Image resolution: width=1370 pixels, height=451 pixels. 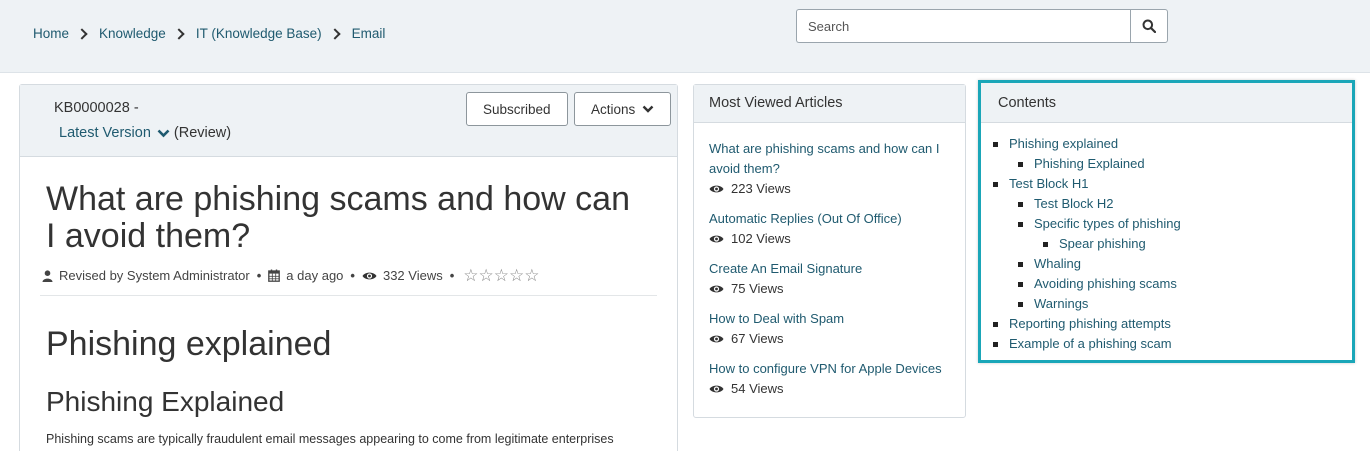 What do you see at coordinates (517, 109) in the screenshot?
I see `subscribed-button: Subscribed` at bounding box center [517, 109].